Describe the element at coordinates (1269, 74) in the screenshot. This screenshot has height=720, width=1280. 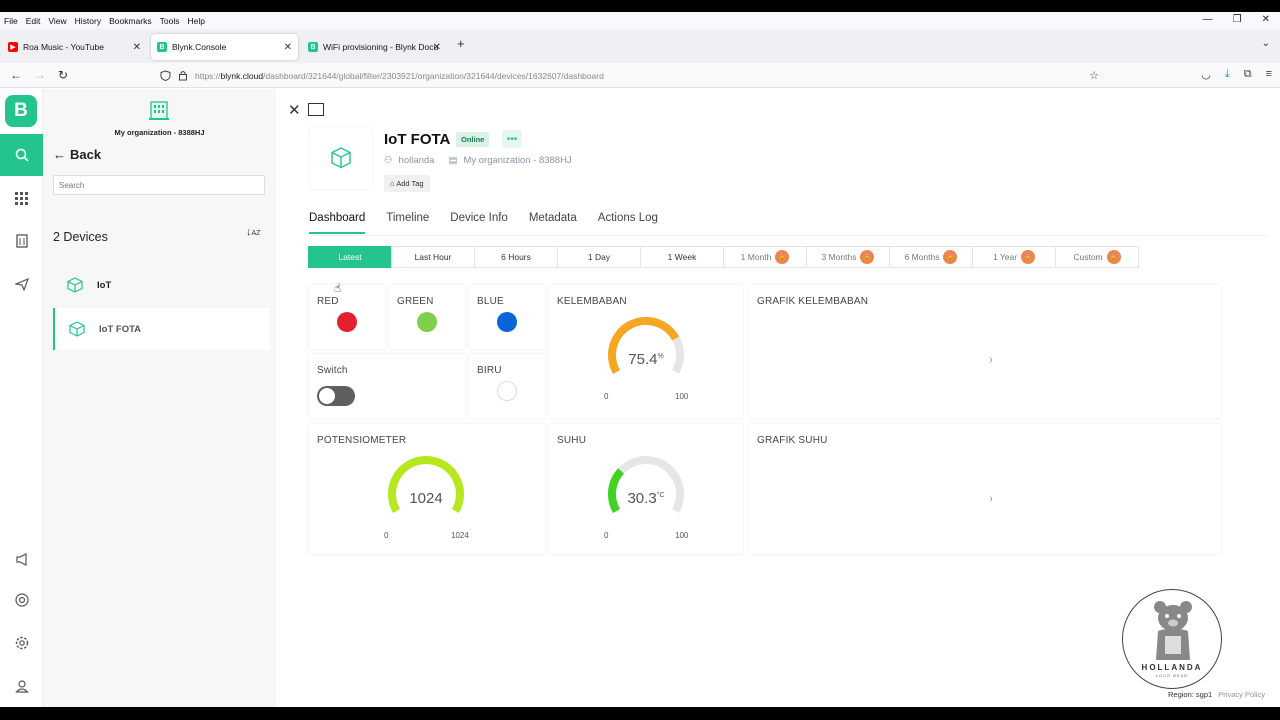
I see `app-menu-icon: ≡` at that location.